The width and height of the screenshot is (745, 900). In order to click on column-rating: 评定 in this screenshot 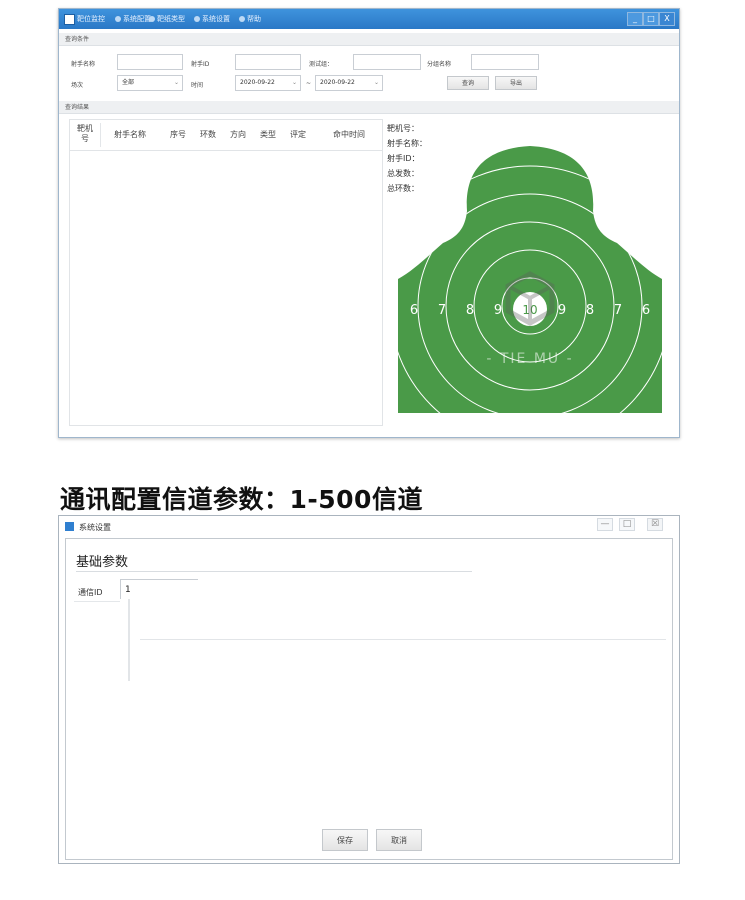, I will do `click(298, 134)`.